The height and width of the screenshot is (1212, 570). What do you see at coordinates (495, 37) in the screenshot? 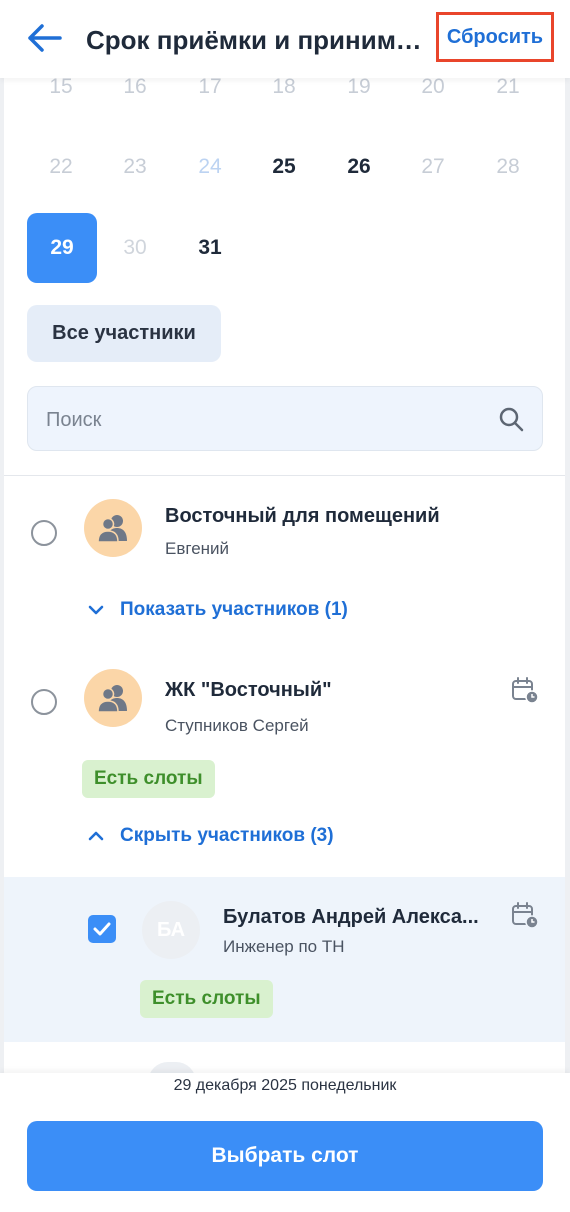
I see `reset-button: Сбросить` at bounding box center [495, 37].